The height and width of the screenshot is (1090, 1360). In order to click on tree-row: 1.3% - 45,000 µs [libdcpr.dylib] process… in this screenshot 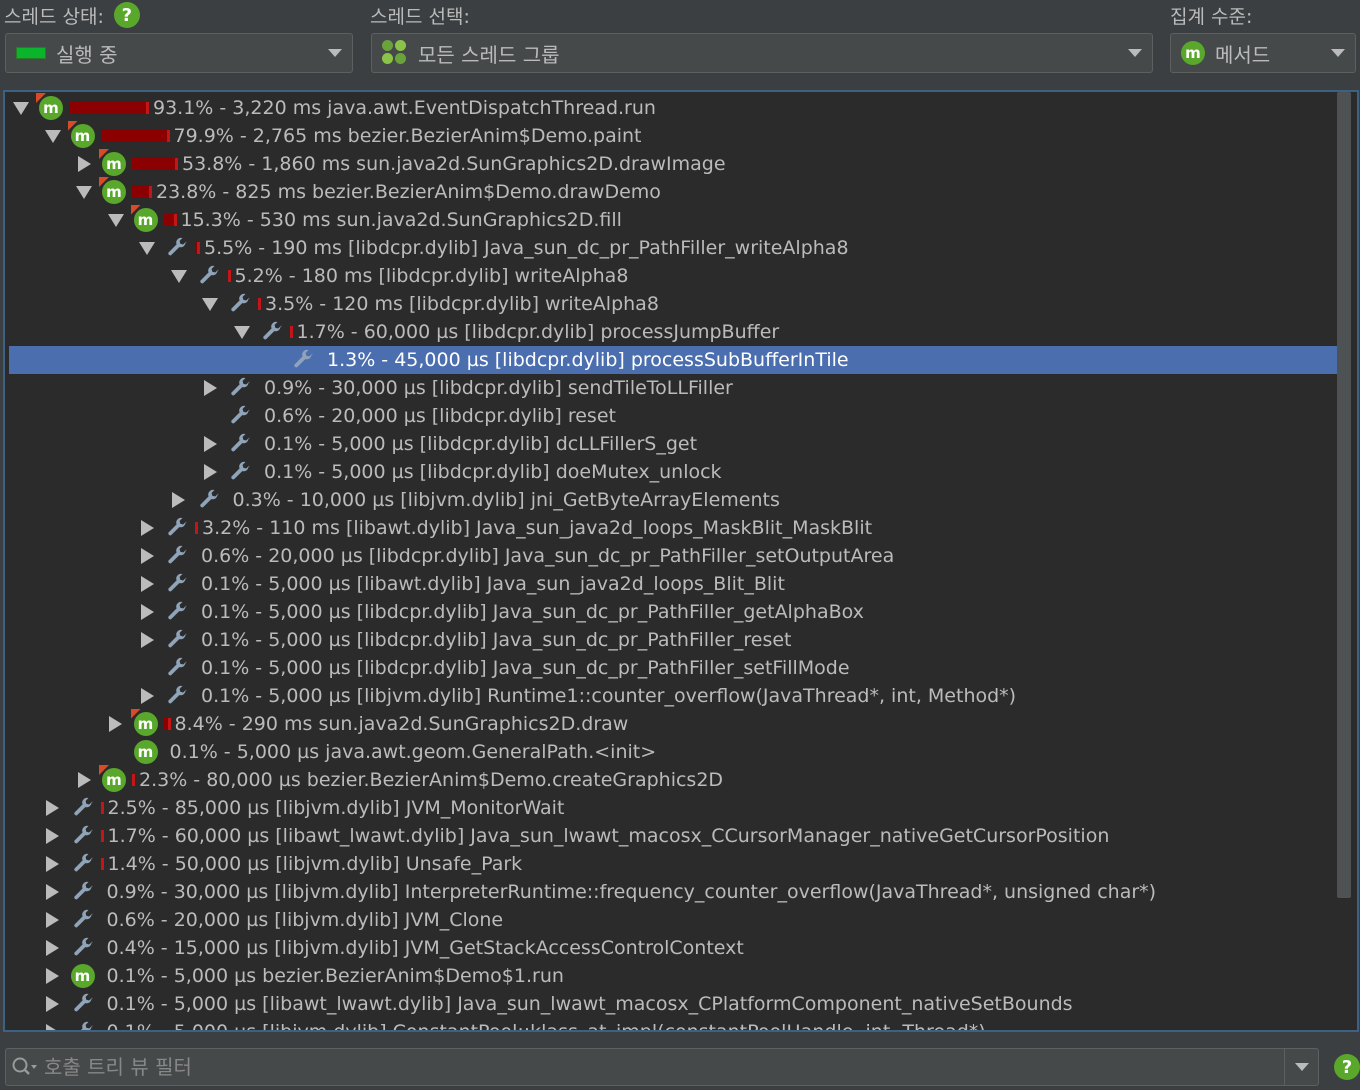, I will do `click(673, 360)`.